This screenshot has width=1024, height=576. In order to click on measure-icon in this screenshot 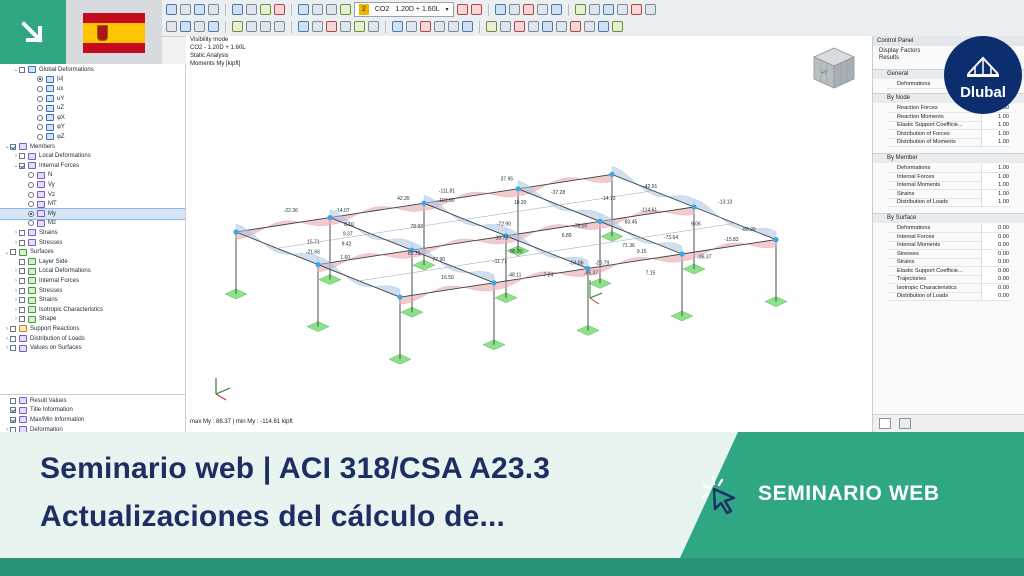, I will do `click(505, 26)`.